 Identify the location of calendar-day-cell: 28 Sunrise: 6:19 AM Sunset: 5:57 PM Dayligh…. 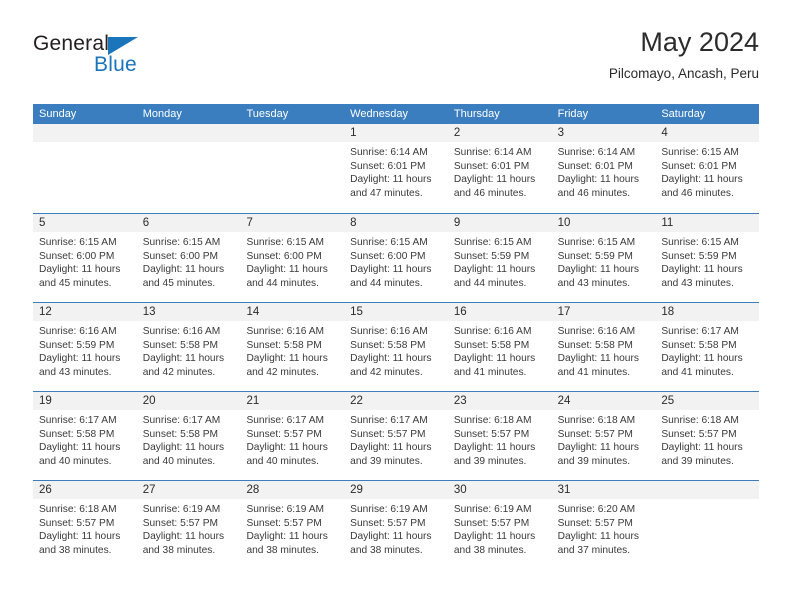
(292, 525).